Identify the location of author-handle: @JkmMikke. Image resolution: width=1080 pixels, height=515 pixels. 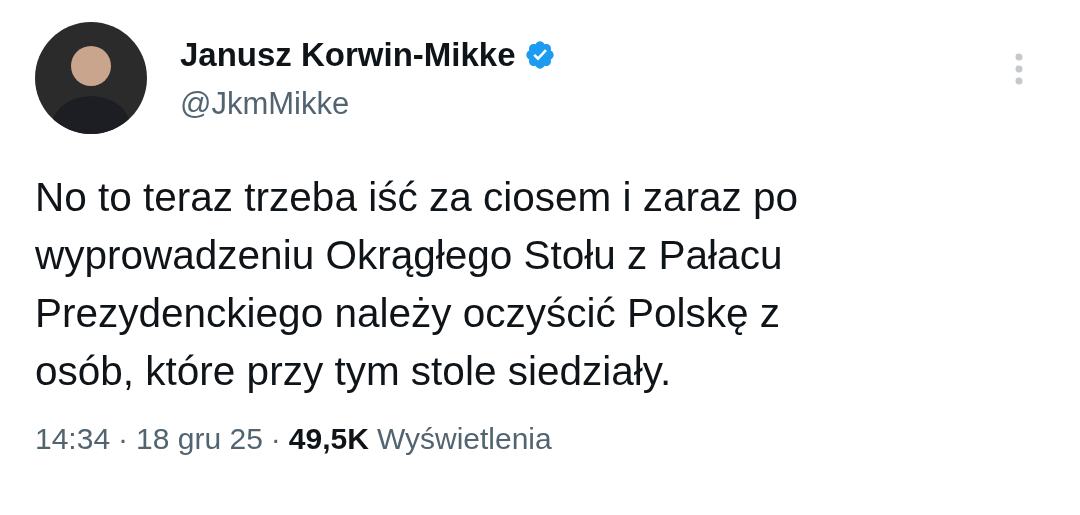
(580, 104).